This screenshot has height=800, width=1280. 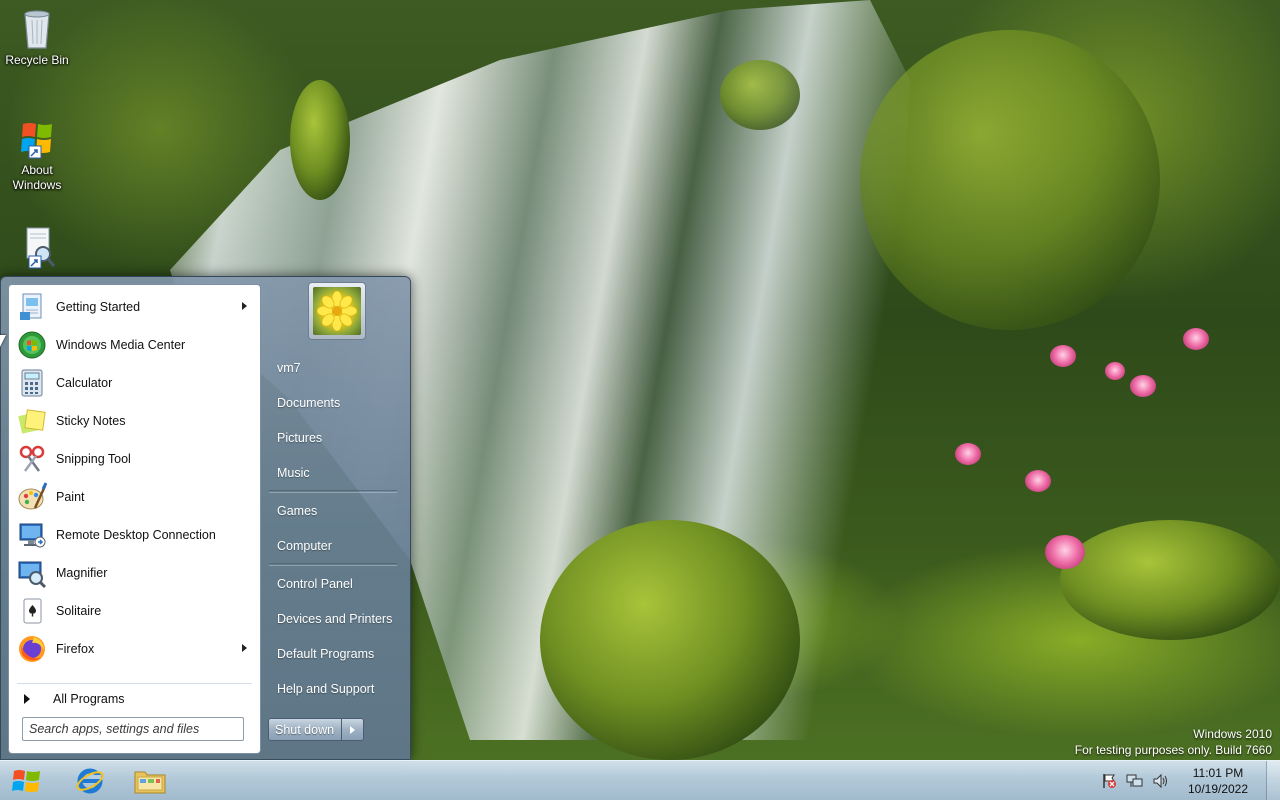 I want to click on program-windows-media-center: Windows Media Center, so click(x=134, y=345).